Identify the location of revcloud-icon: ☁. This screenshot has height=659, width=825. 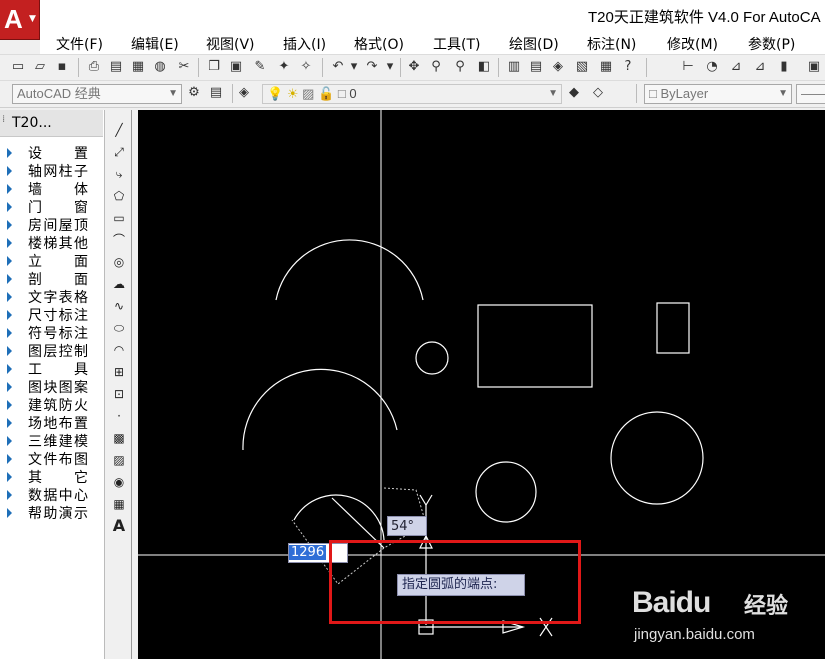
(119, 284).